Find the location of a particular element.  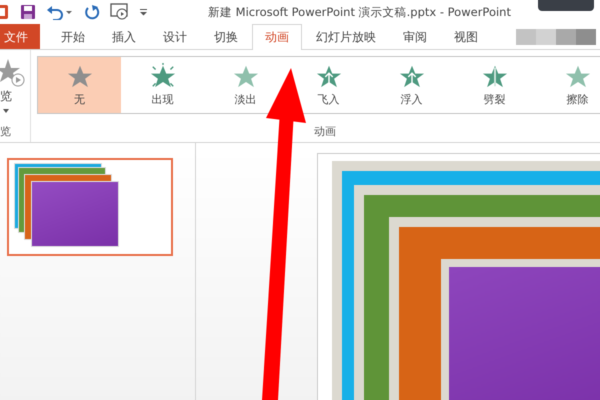

animation-option: 出现 is located at coordinates (162, 85).